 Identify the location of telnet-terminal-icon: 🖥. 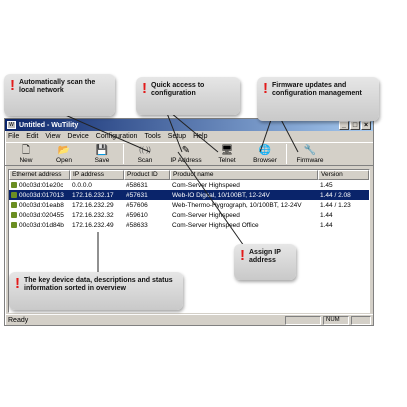
(227, 150).